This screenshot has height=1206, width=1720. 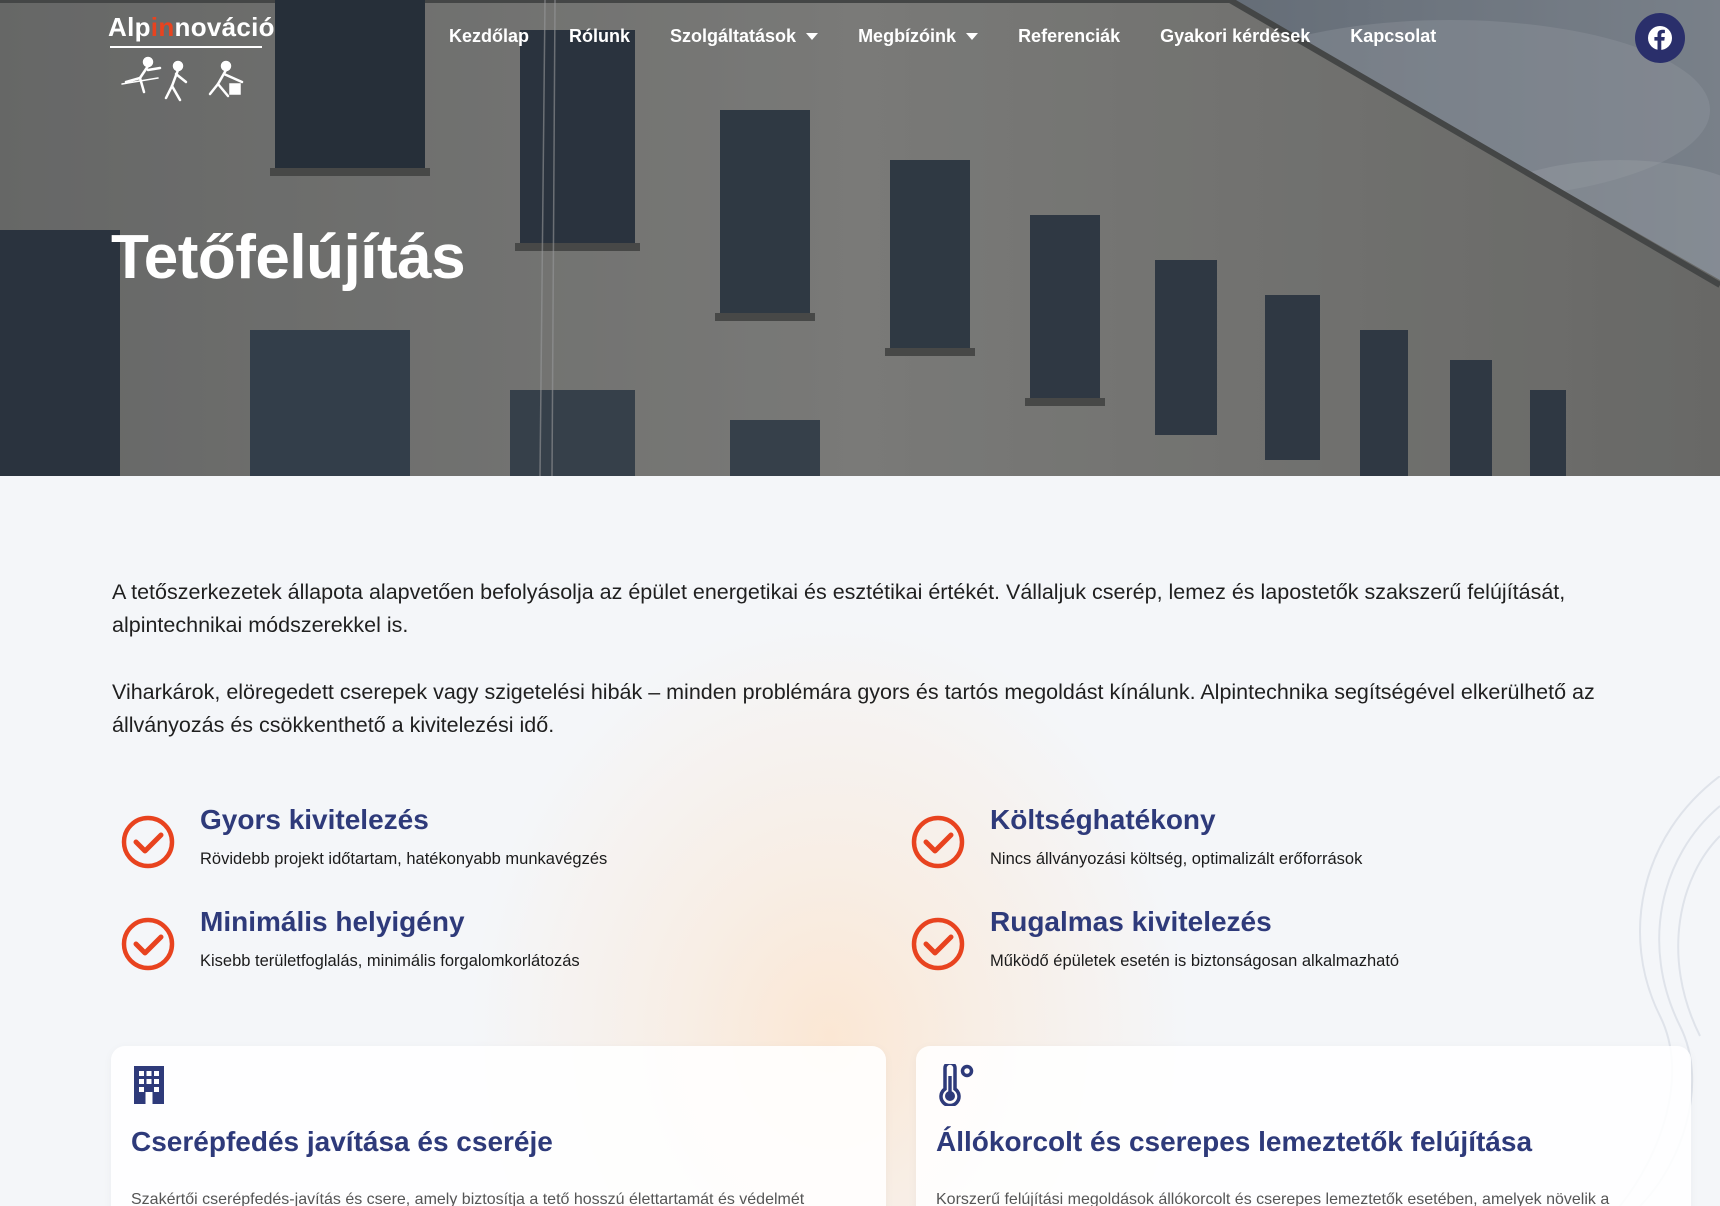 What do you see at coordinates (599, 36) in the screenshot?
I see `nav-rolunk: Rólunk` at bounding box center [599, 36].